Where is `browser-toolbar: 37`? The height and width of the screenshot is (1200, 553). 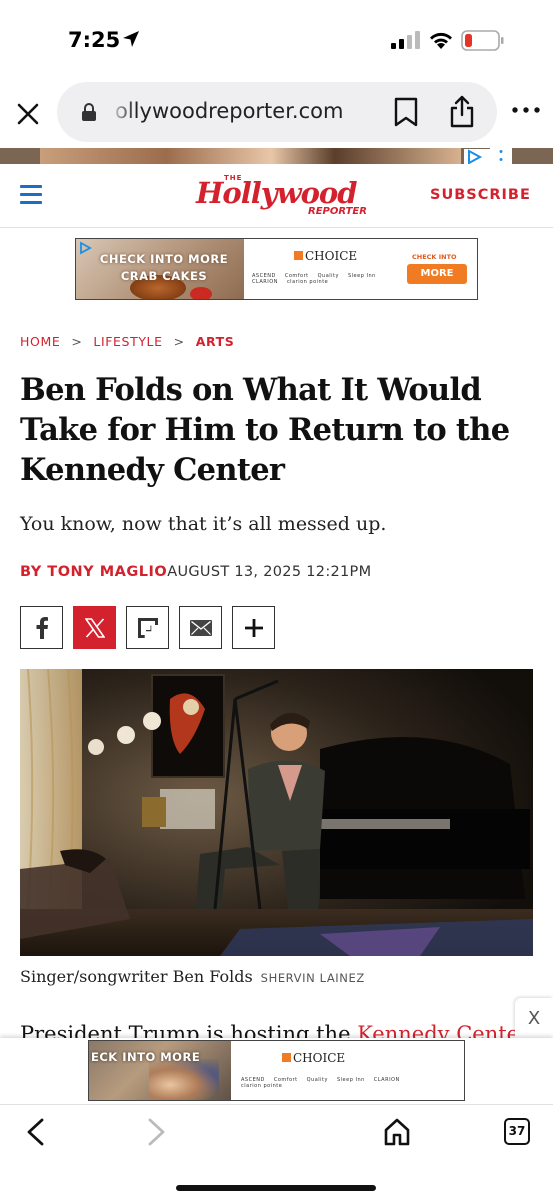
browser-toolbar: 37 is located at coordinates (276, 1152).